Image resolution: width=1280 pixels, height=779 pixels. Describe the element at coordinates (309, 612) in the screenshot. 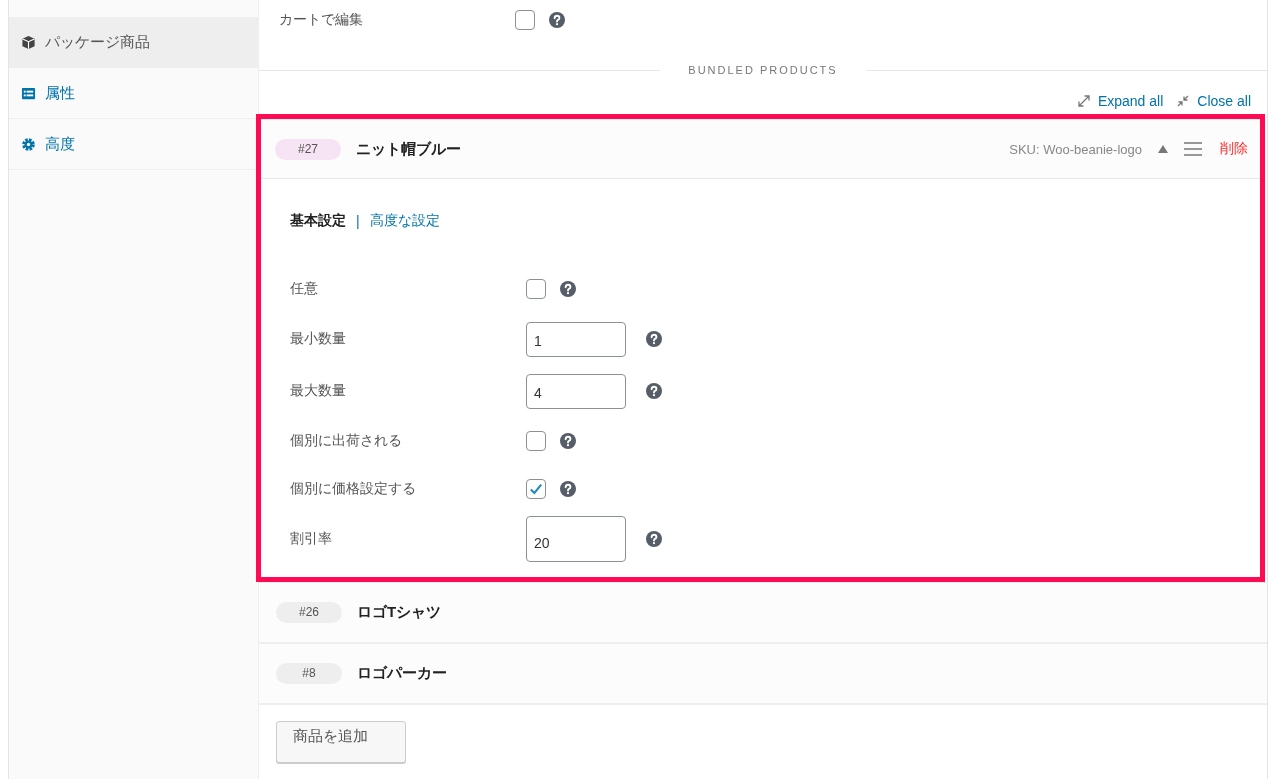

I see `id-badge: #26` at that location.